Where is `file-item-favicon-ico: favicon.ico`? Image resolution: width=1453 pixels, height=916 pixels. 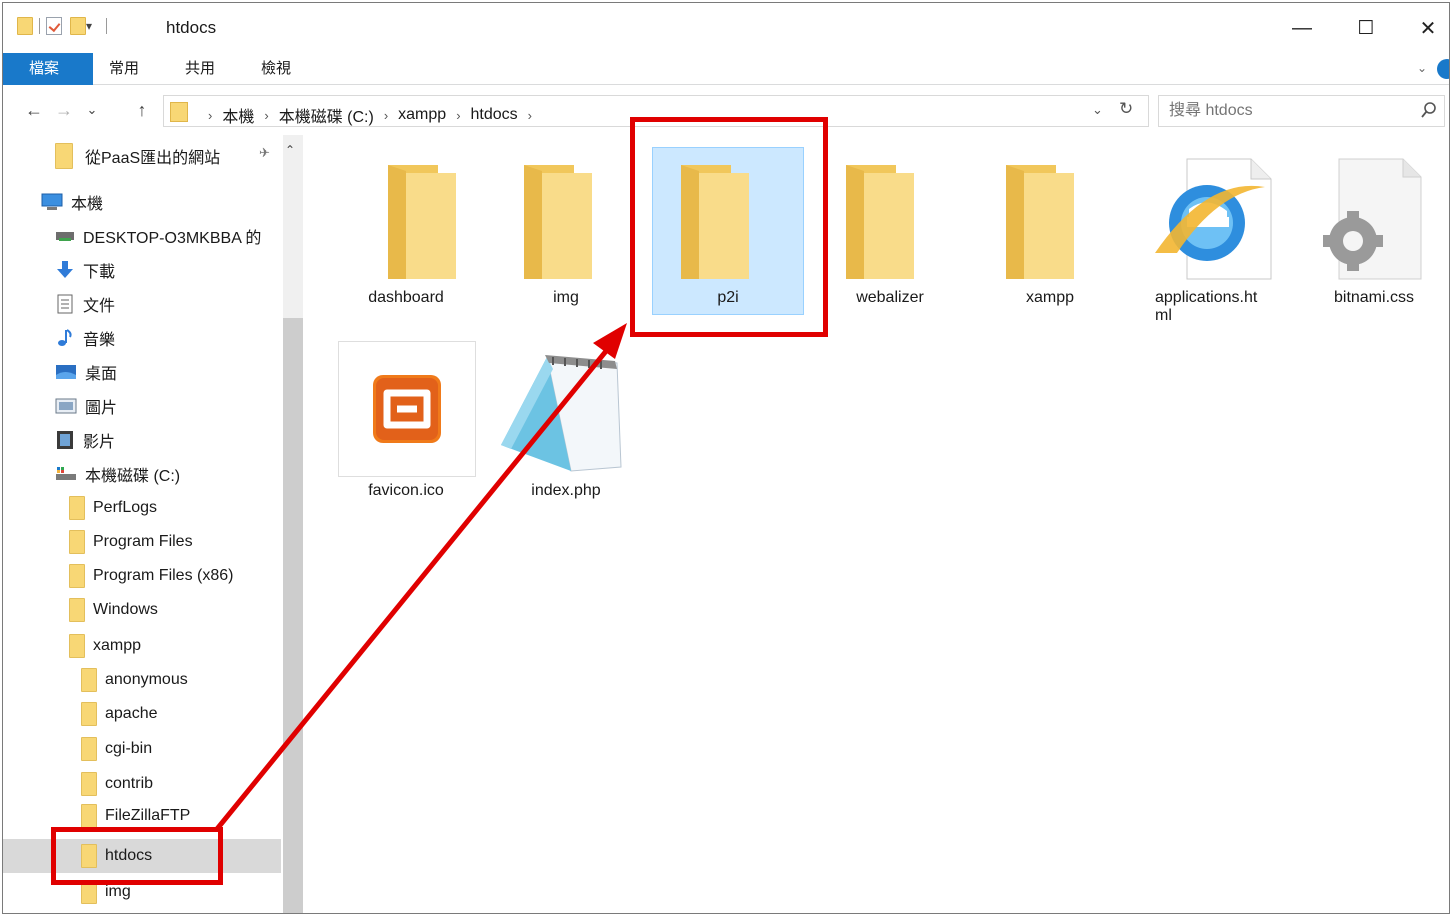
file-item-favicon-ico: favicon.ico is located at coordinates (406, 422).